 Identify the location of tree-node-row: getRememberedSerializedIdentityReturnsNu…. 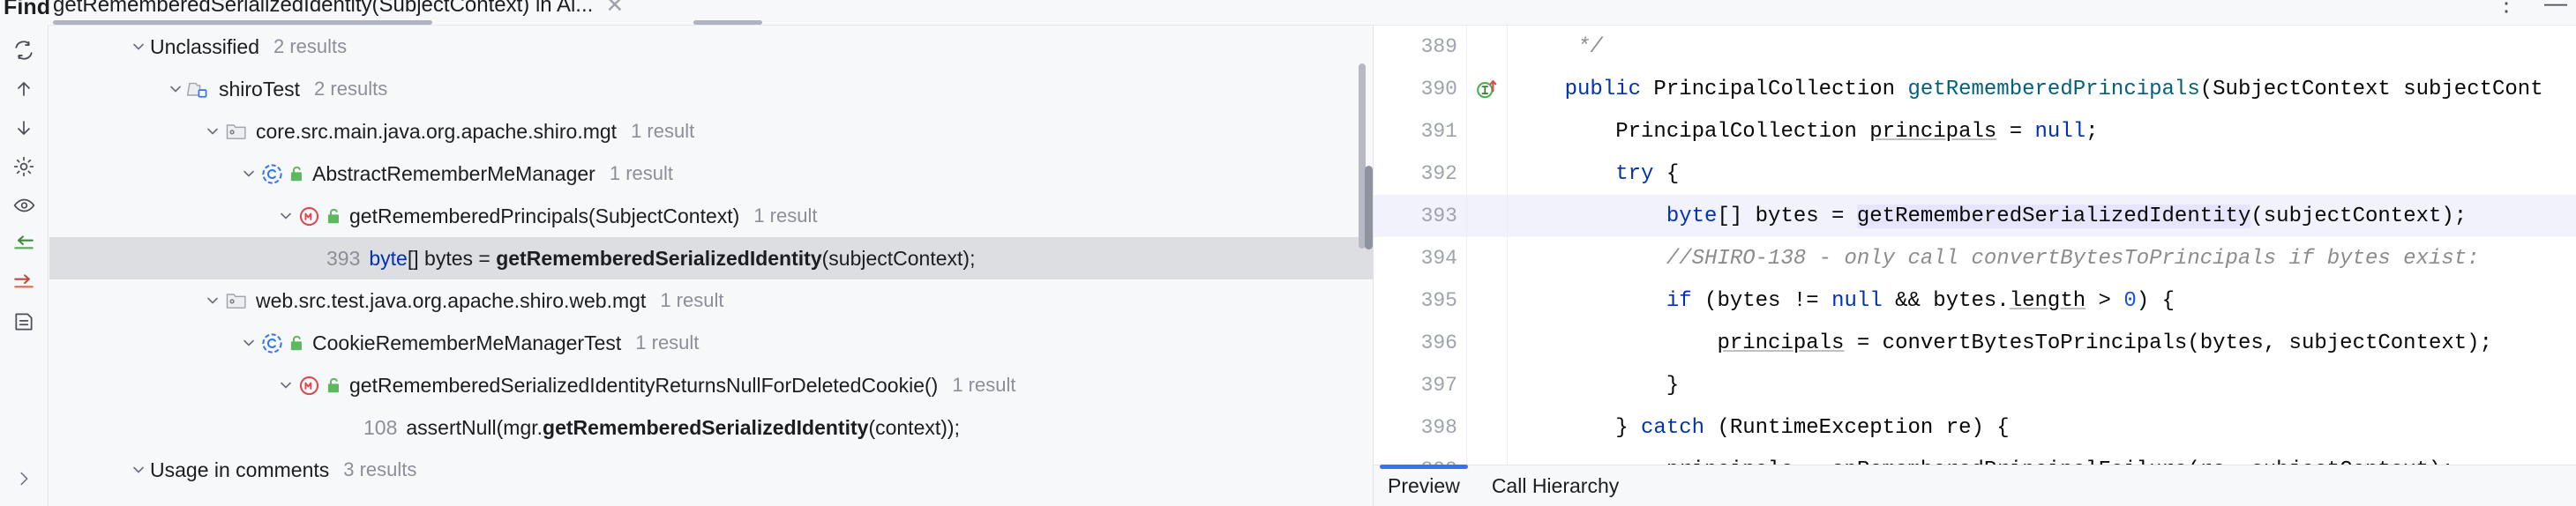
(711, 385).